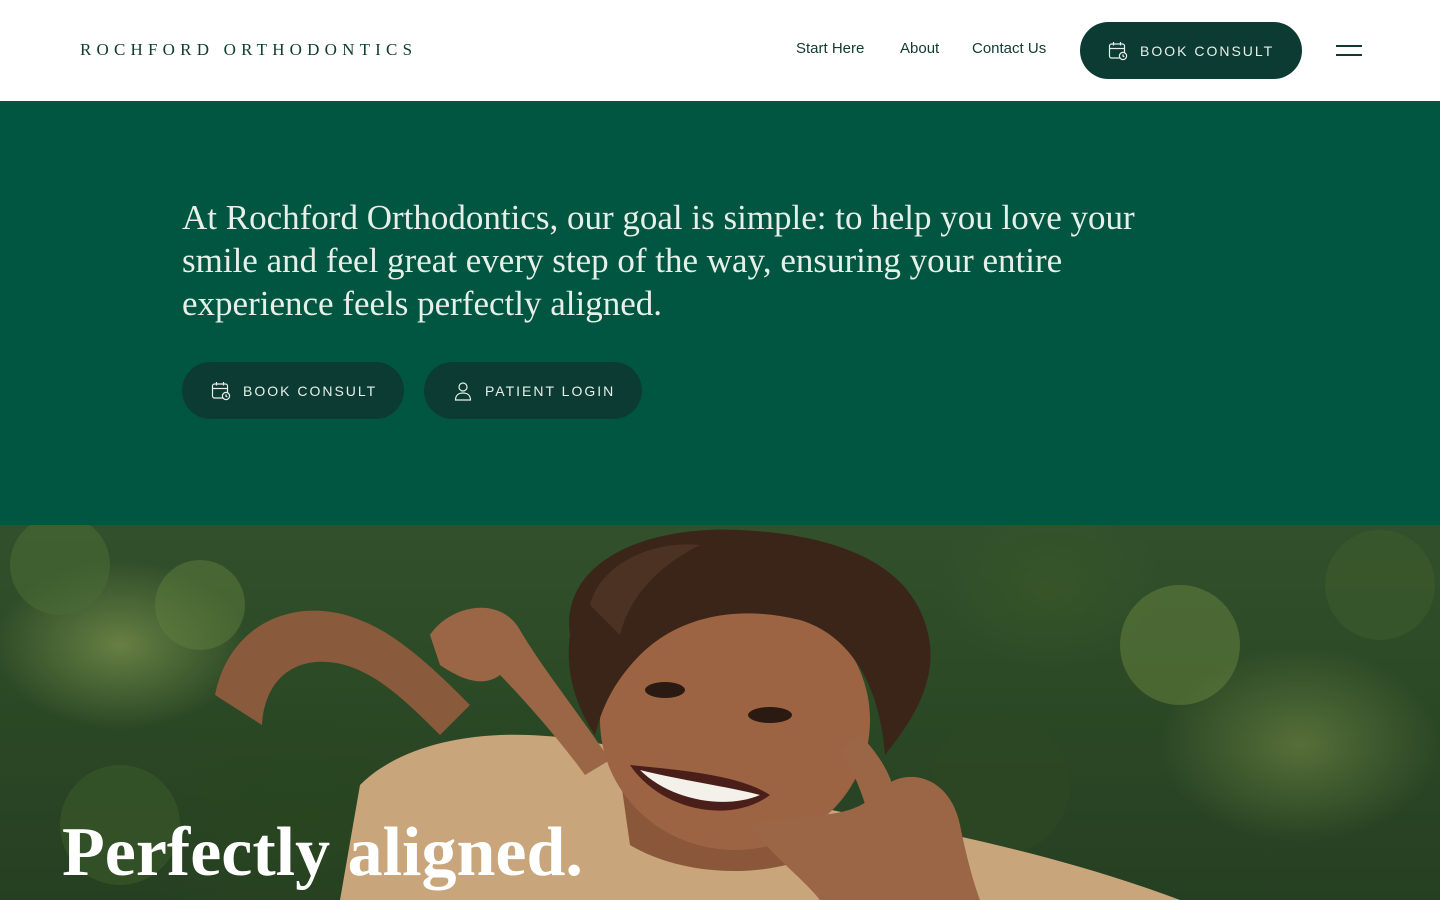  I want to click on hamburger-icon, so click(1349, 51).